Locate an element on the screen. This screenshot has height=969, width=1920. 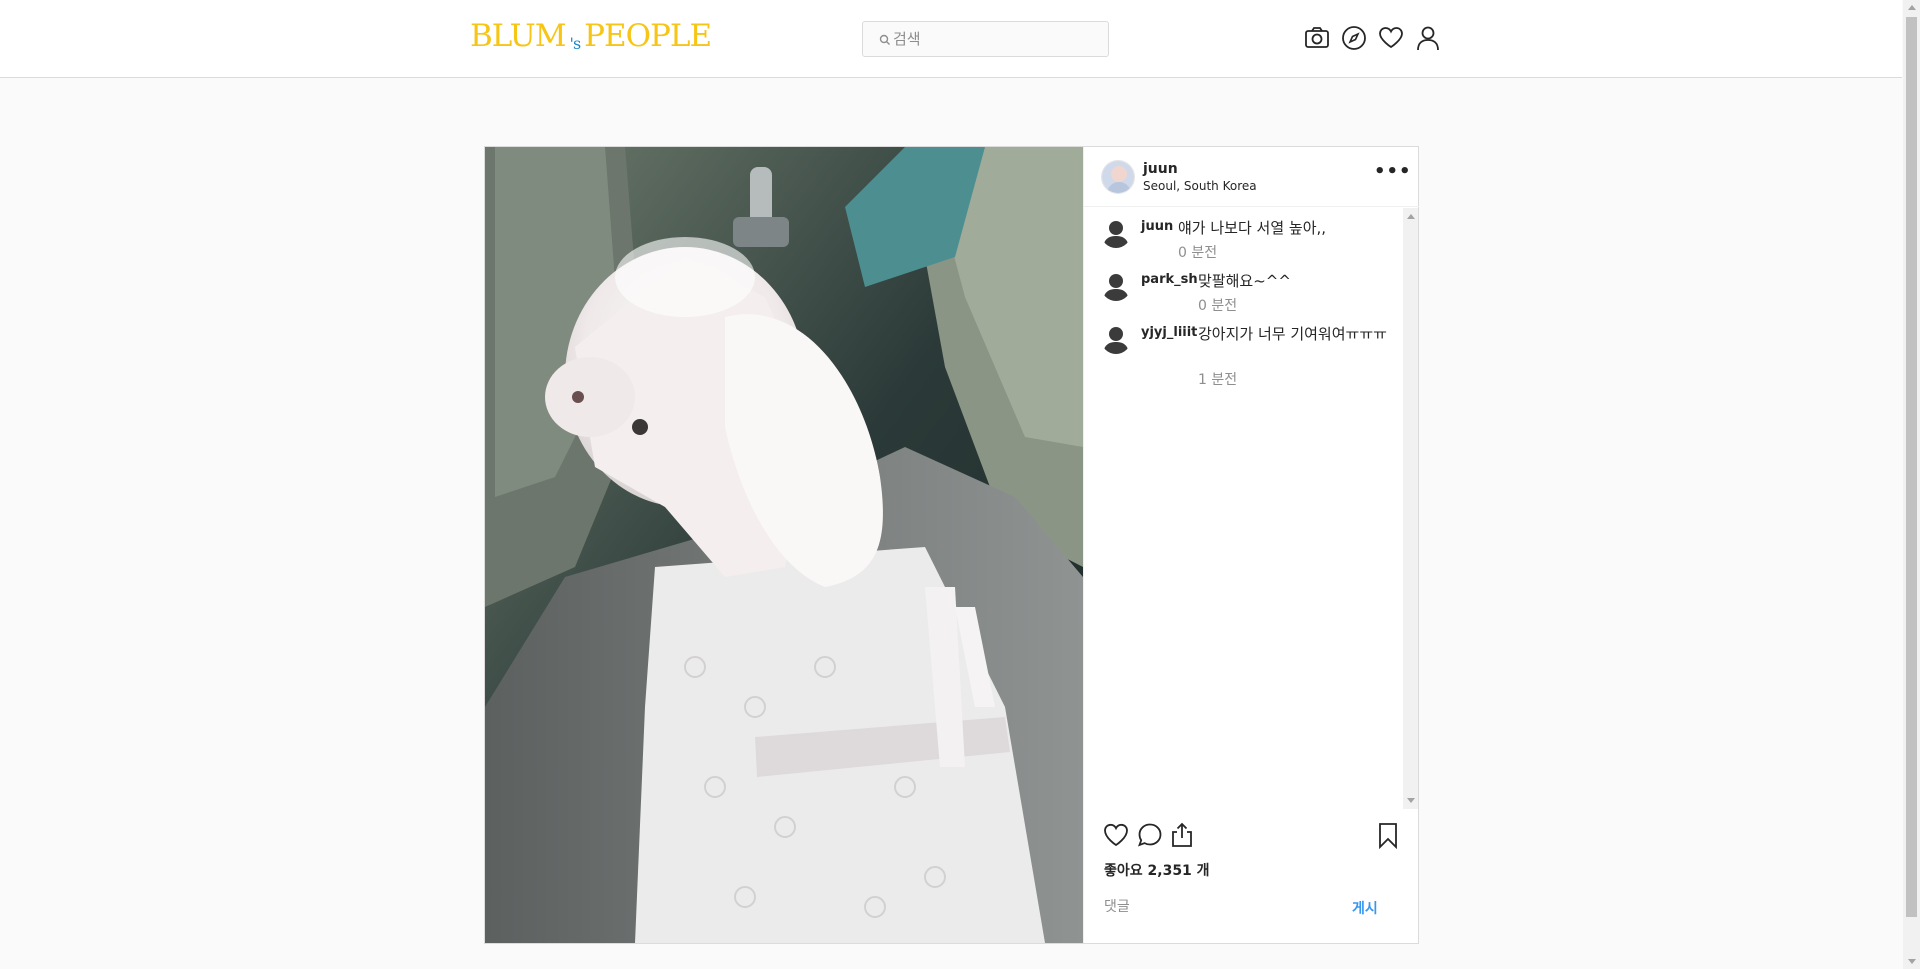
comment-time: 1 분전 is located at coordinates (1218, 380).